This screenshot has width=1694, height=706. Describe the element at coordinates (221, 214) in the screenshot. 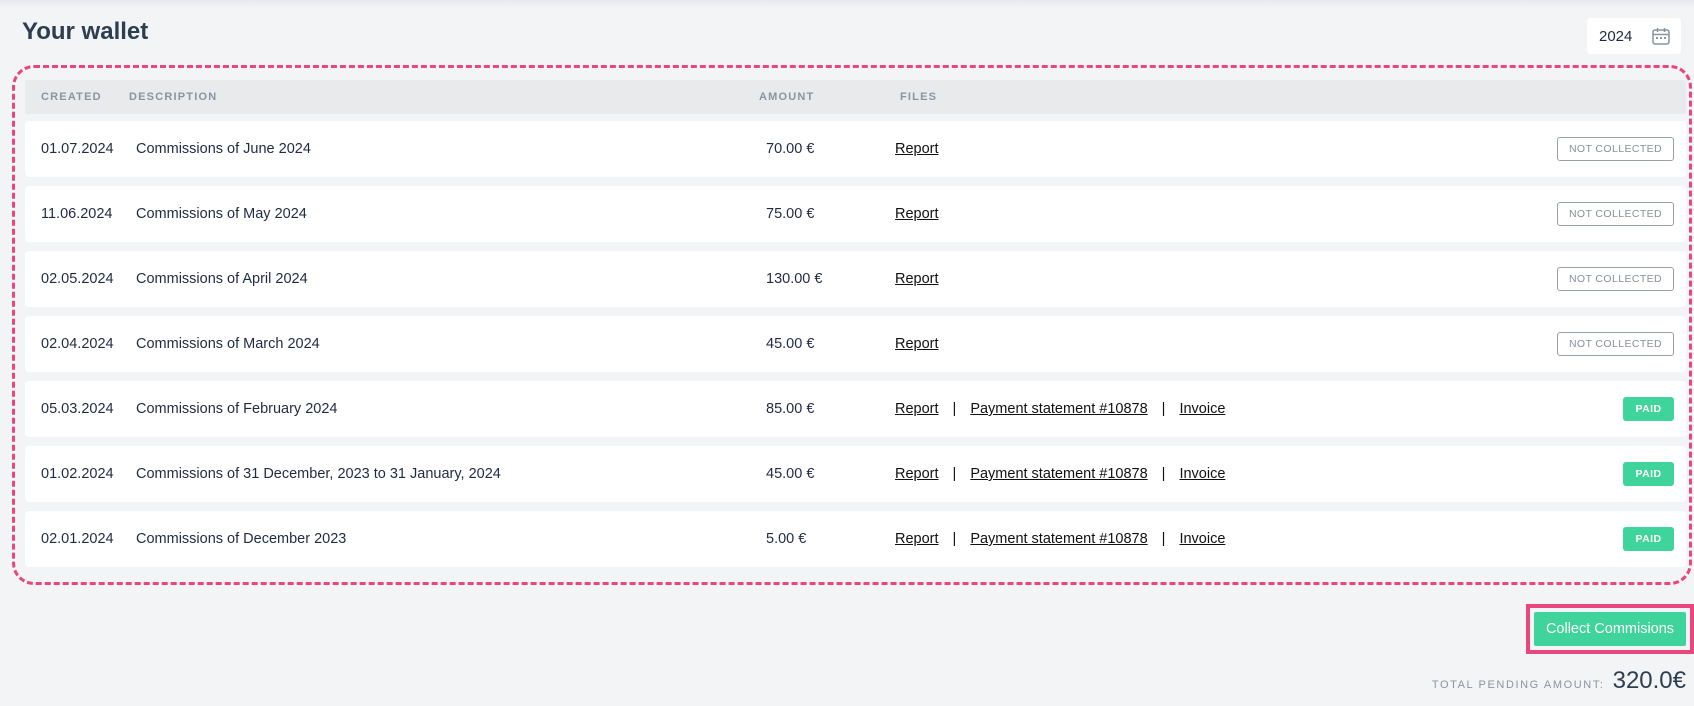

I see `description: Commissions of May 2024` at that location.